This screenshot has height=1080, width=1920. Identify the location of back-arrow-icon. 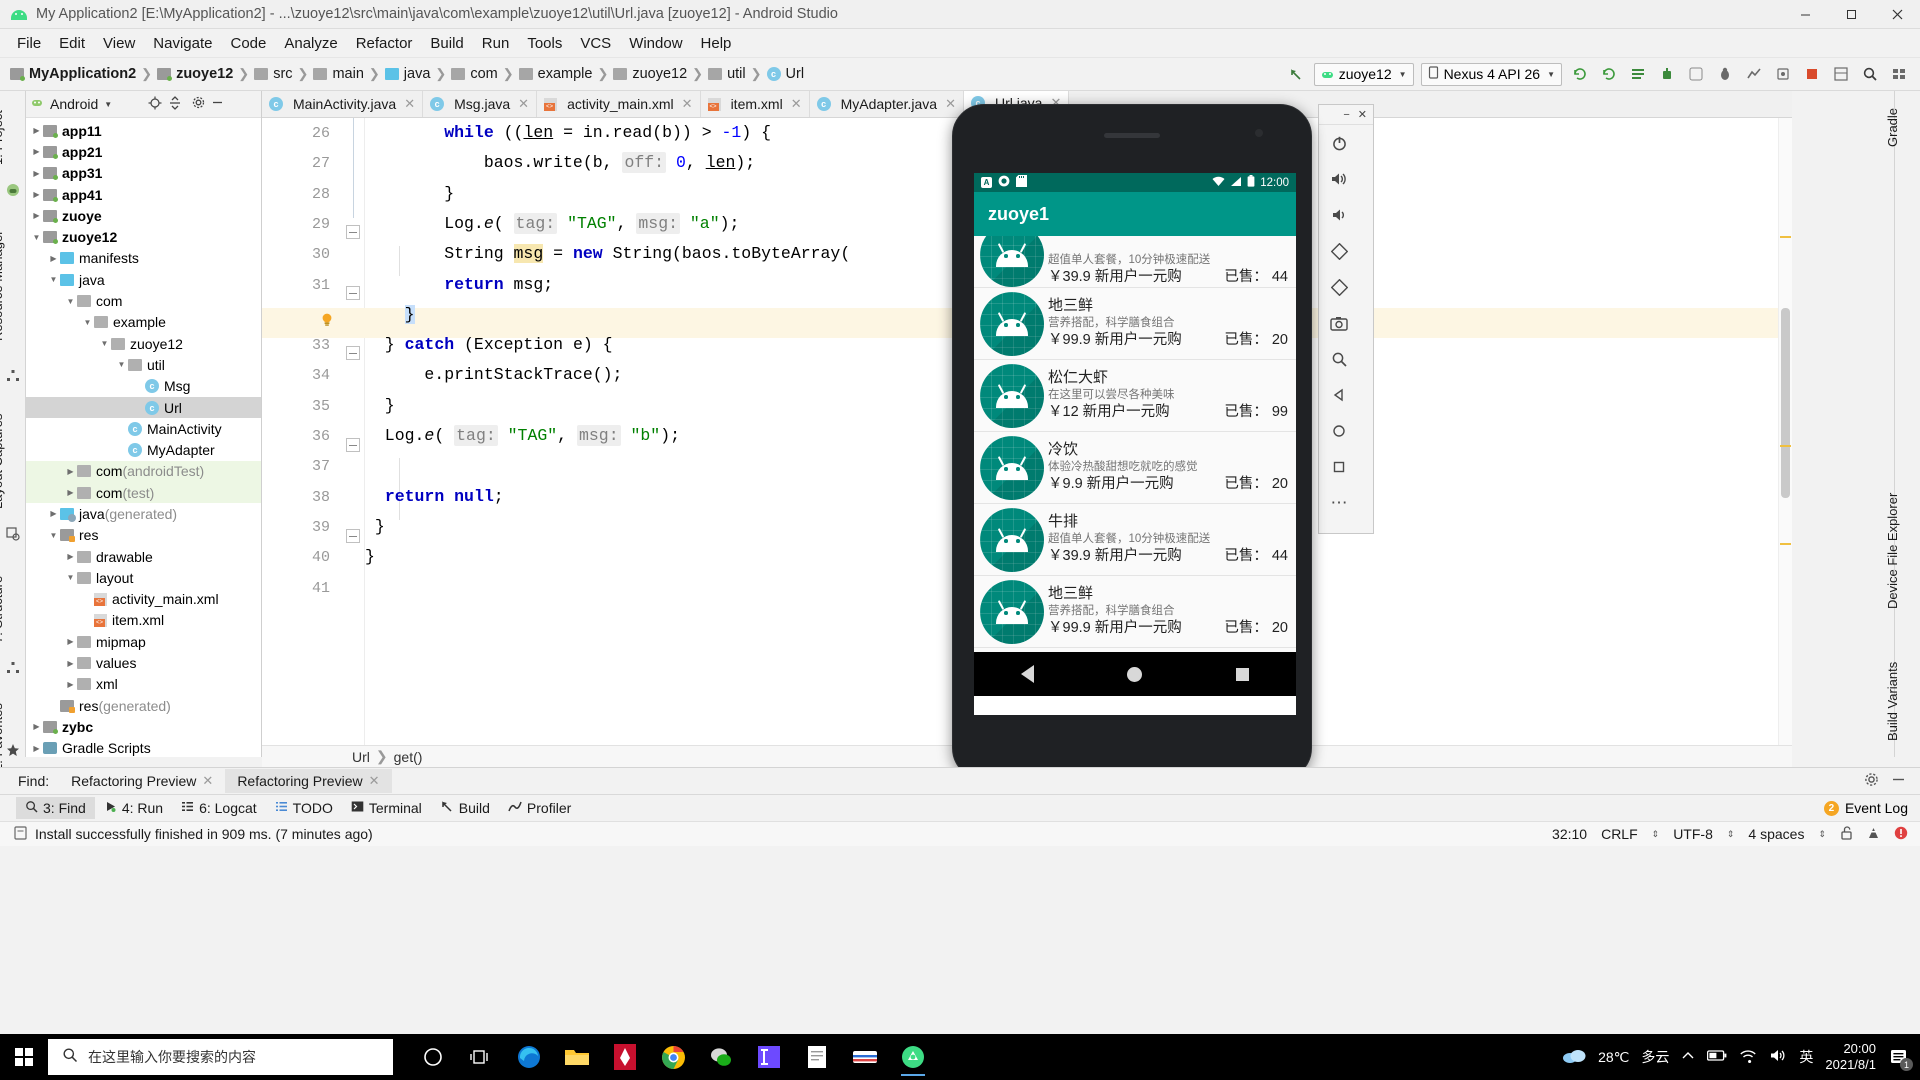
(1296, 74).